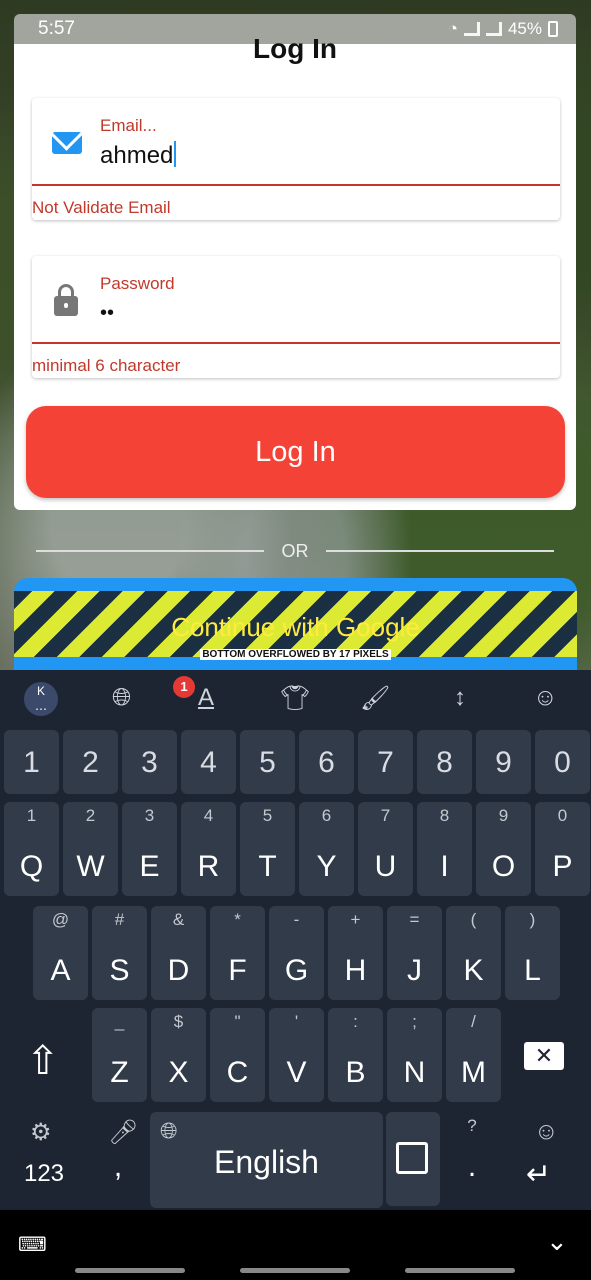  What do you see at coordinates (326, 849) in the screenshot?
I see `key-y: 6Y` at bounding box center [326, 849].